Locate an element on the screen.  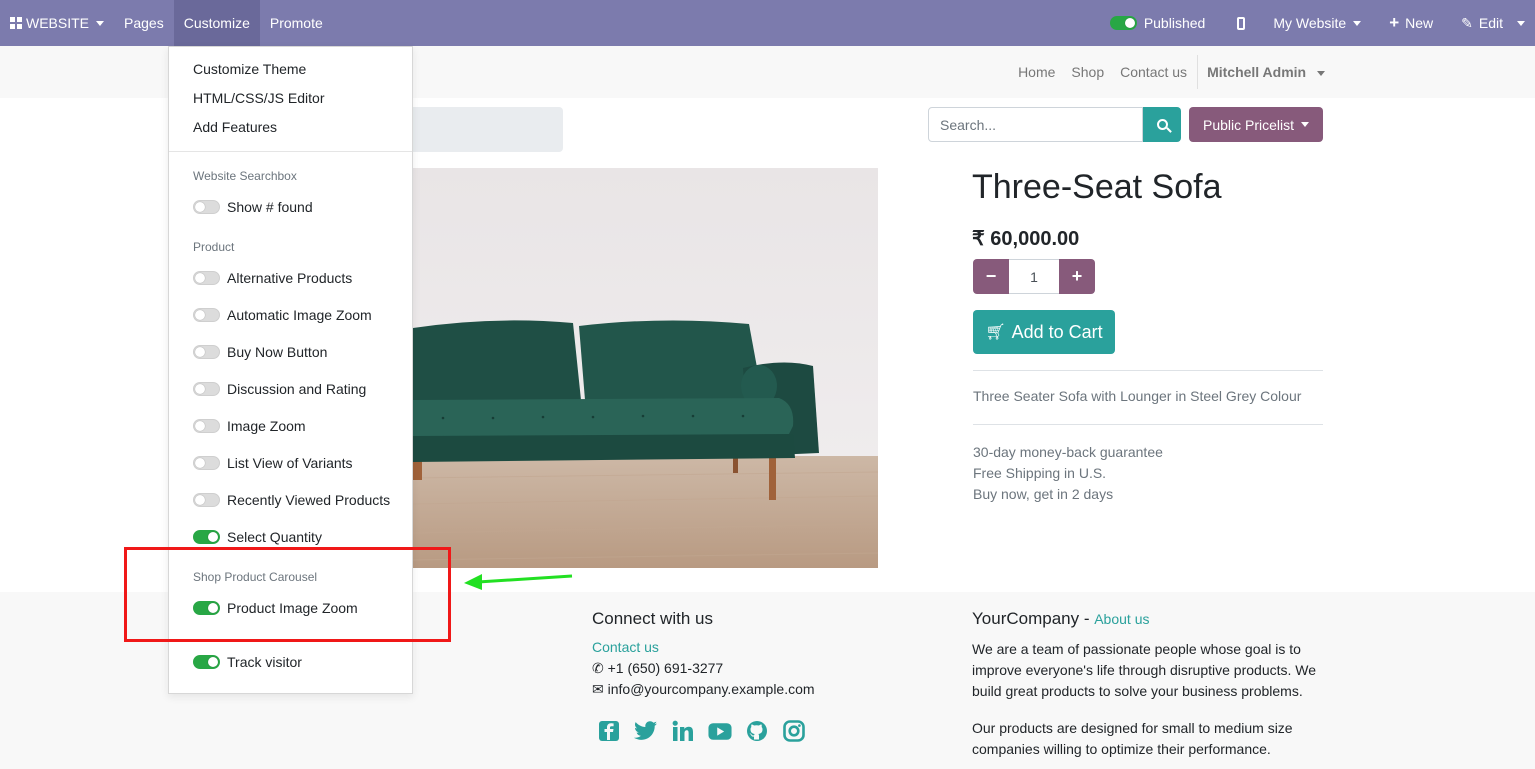
my-website-menu: My Website is located at coordinates (1321, 23).